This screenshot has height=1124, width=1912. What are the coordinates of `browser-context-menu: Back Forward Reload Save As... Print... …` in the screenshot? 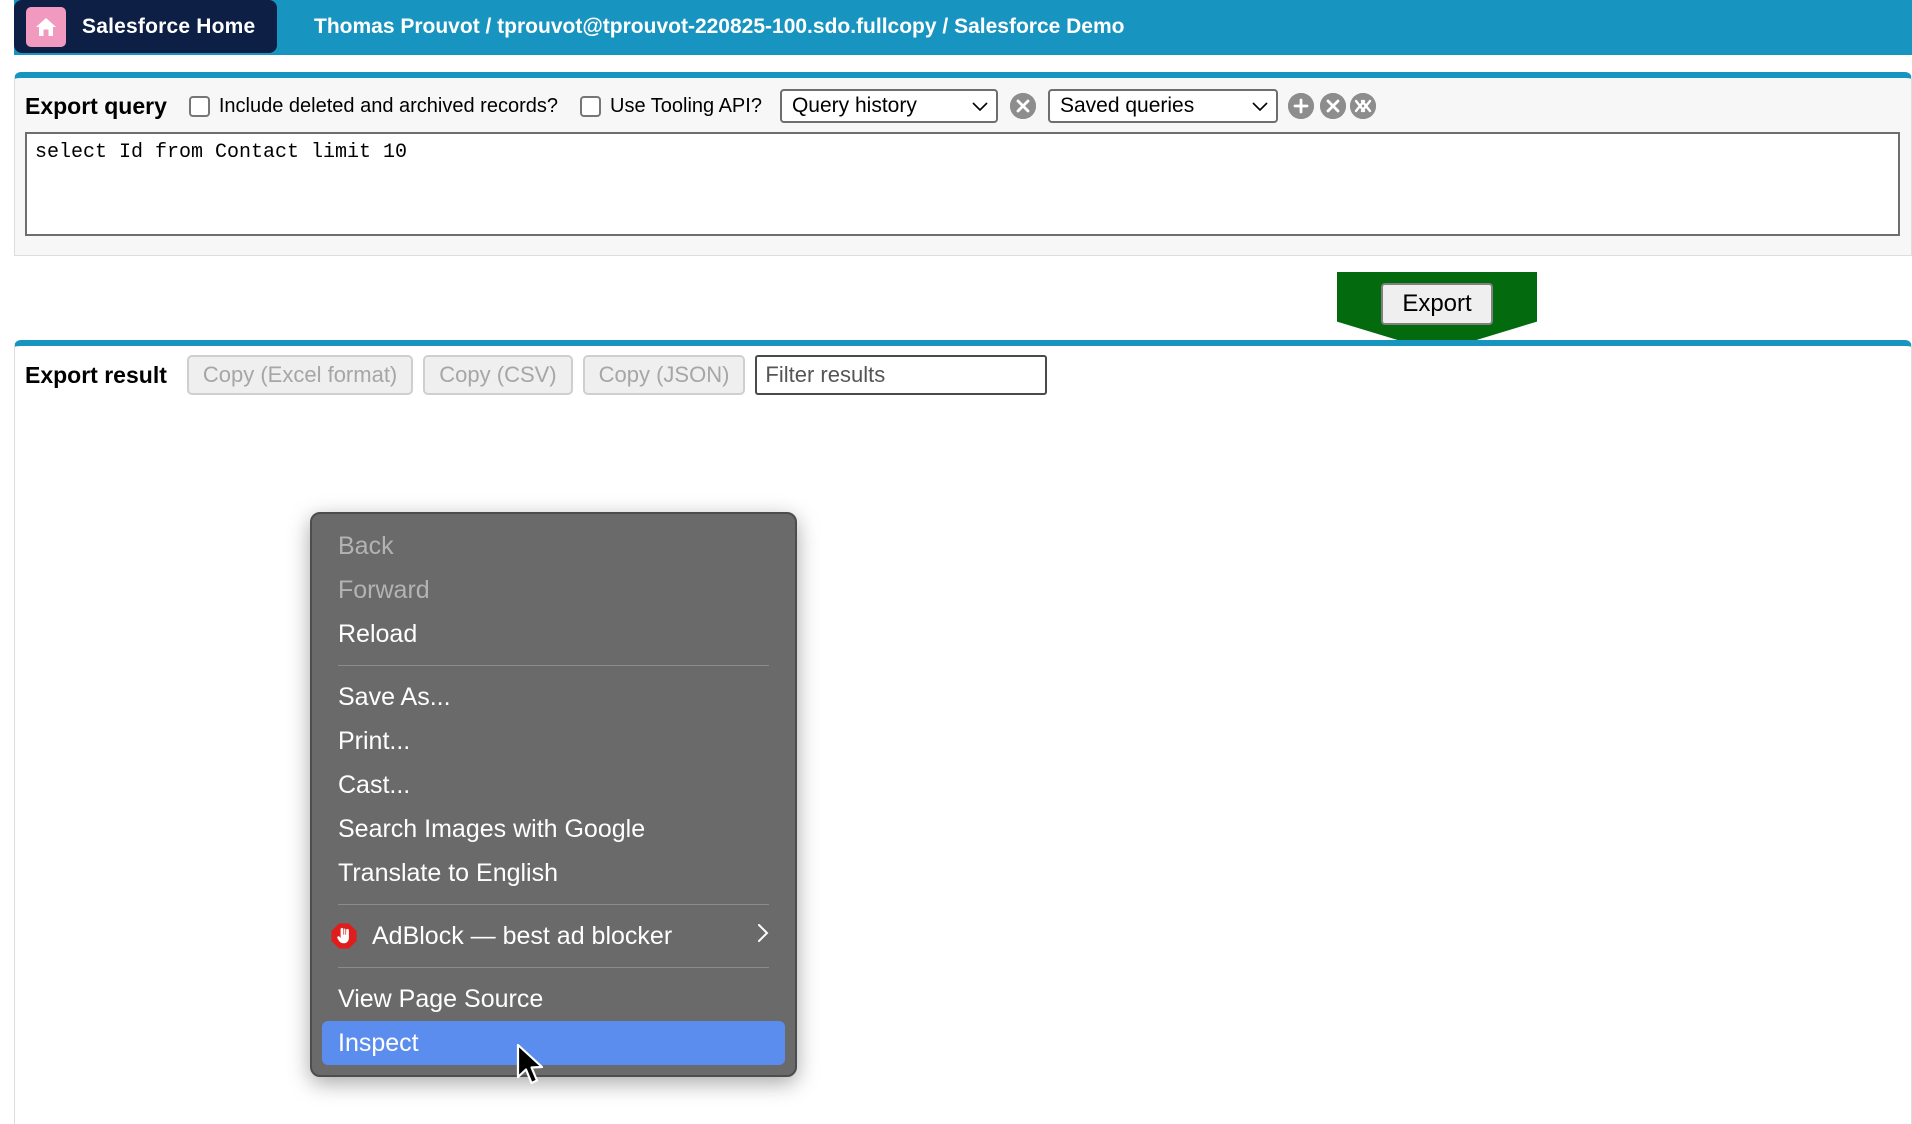 It's located at (553, 794).